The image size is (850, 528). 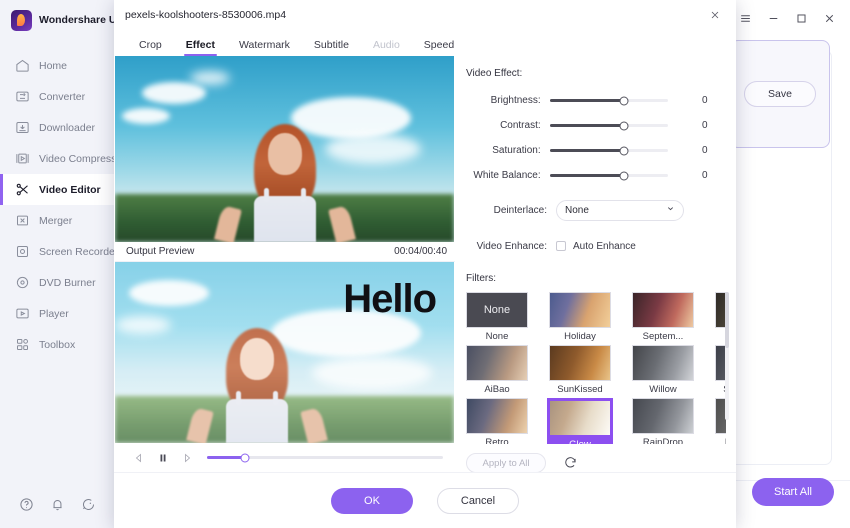 What do you see at coordinates (57, 189) in the screenshot?
I see `sidebar-item-video-editor: Video Editor` at bounding box center [57, 189].